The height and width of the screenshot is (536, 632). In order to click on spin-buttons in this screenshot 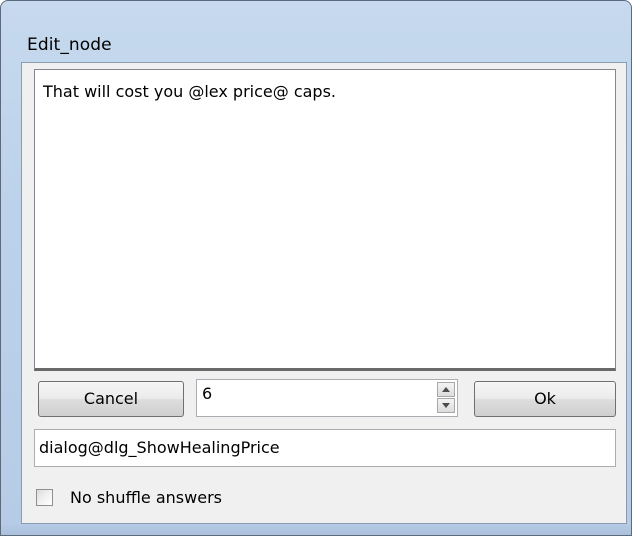, I will do `click(446, 398)`.